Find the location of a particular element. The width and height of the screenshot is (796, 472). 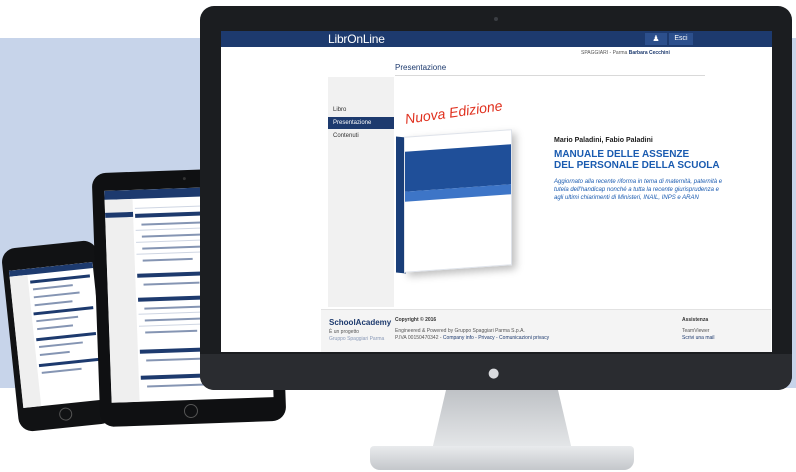

footer-mail-link: Scrivi una mail is located at coordinates (698, 338).